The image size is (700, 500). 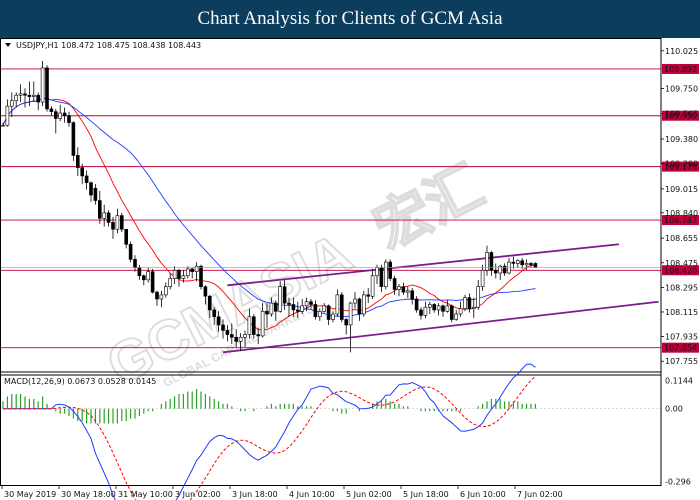 What do you see at coordinates (681, 312) in the screenshot?
I see `price-tick-label-10: 108.115` at bounding box center [681, 312].